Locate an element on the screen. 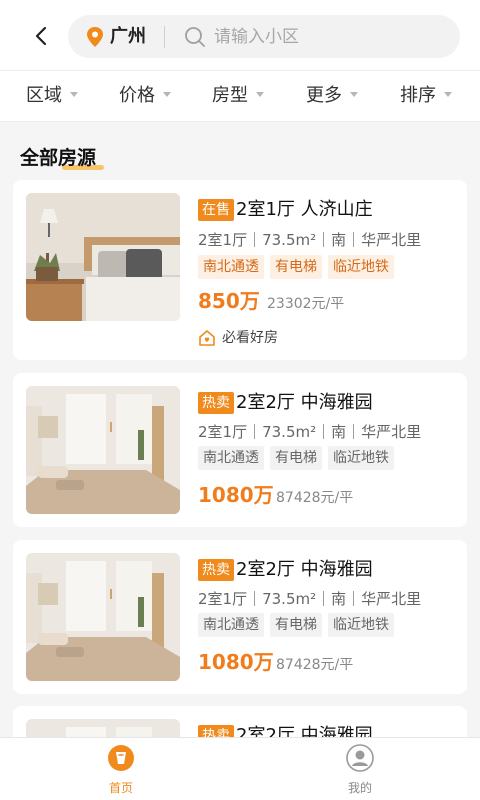 The height and width of the screenshot is (800, 480). filter-price: 价格 is located at coordinates (145, 96).